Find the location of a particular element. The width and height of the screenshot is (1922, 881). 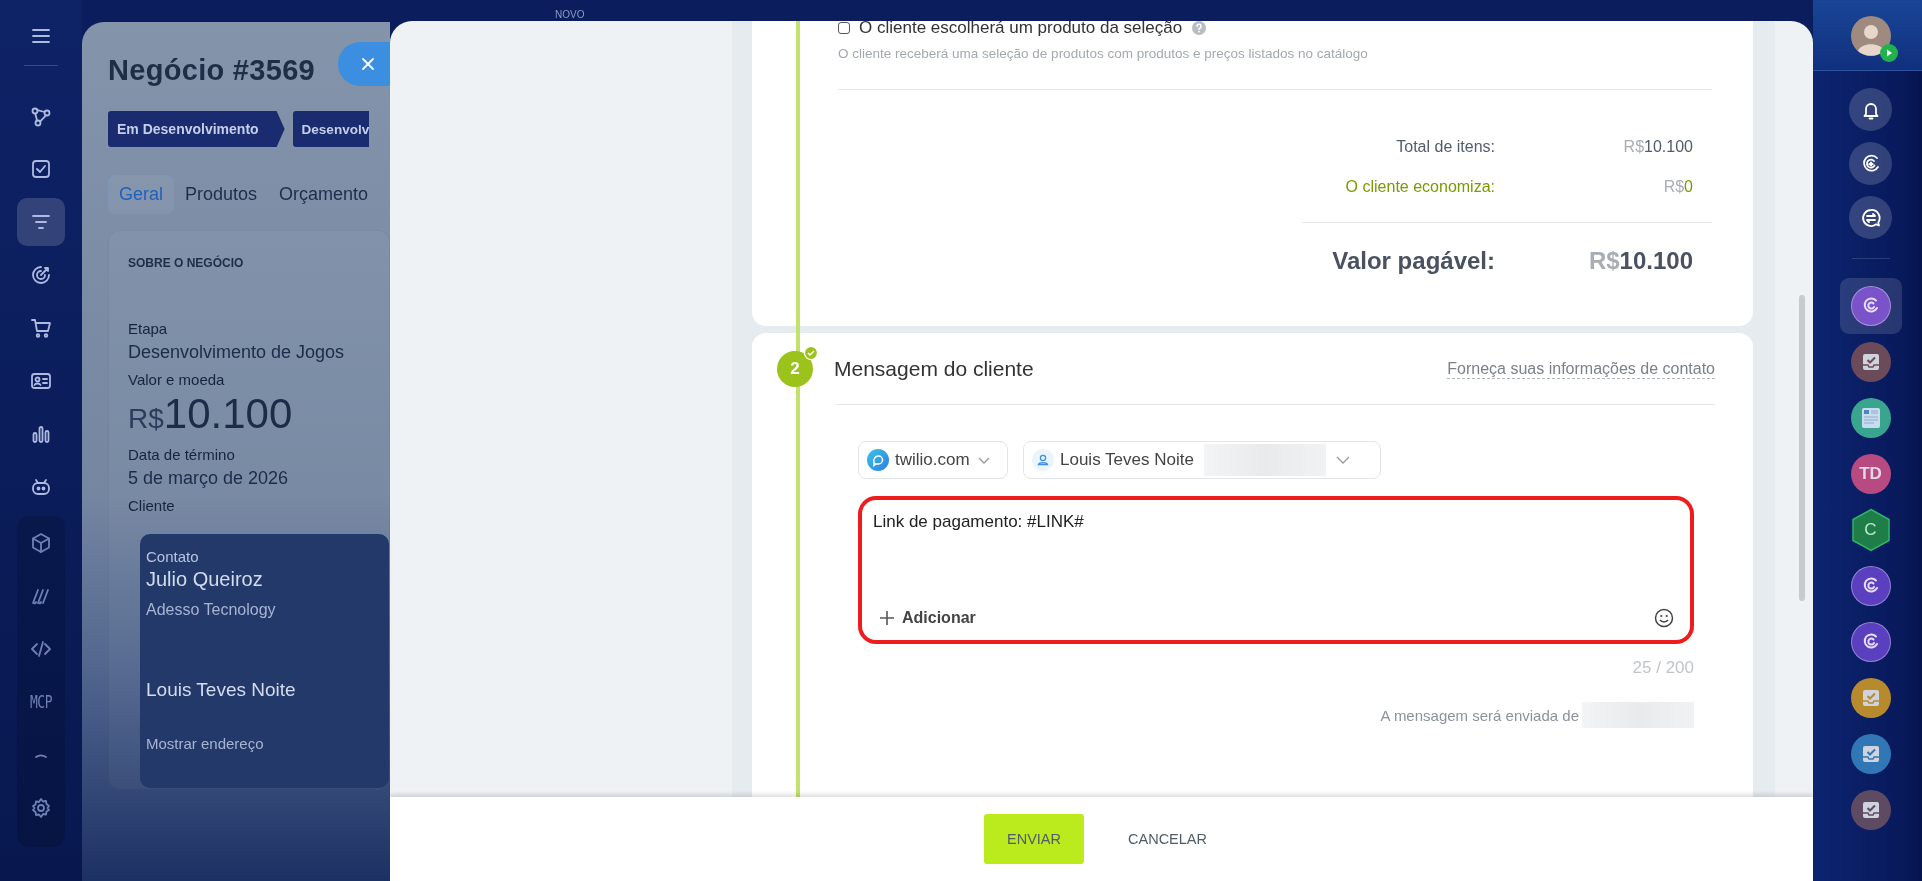

app-icon: C is located at coordinates (1870, 530).